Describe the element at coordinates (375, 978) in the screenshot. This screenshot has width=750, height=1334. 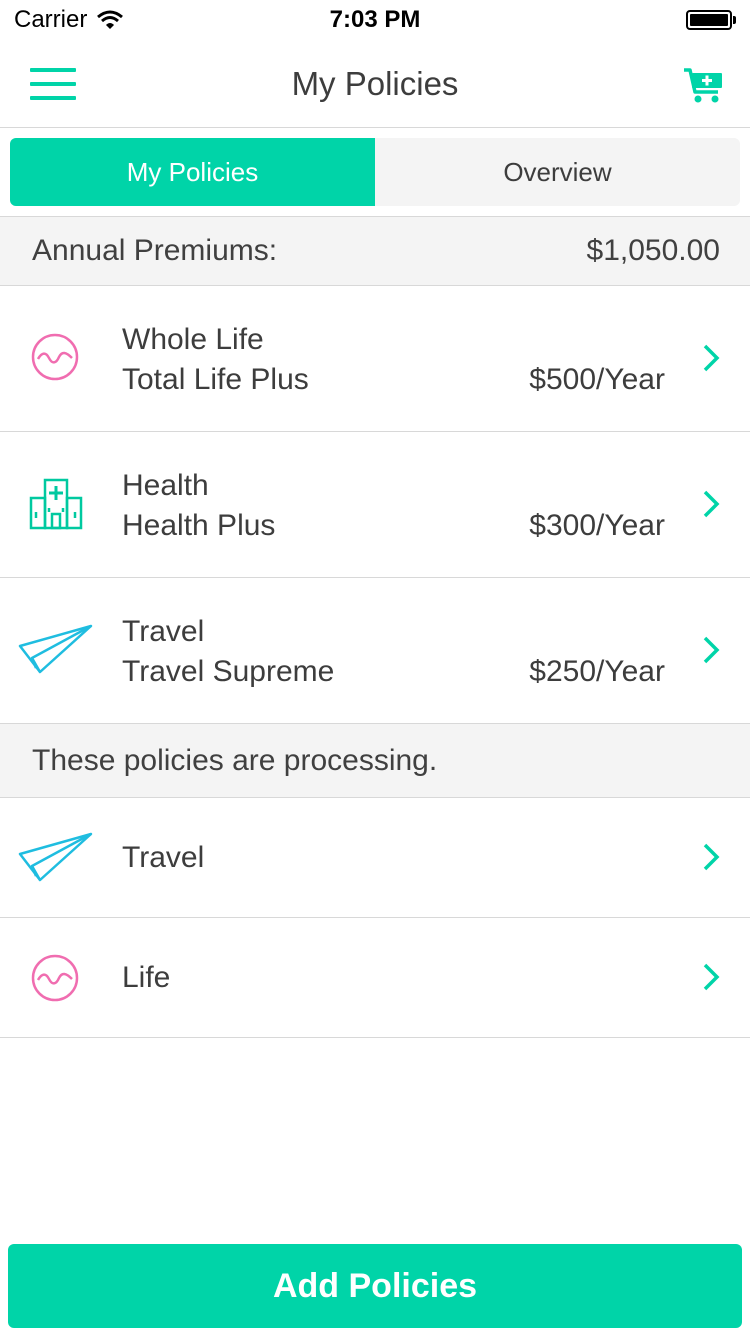
I see `processing-row-life: Life` at that location.